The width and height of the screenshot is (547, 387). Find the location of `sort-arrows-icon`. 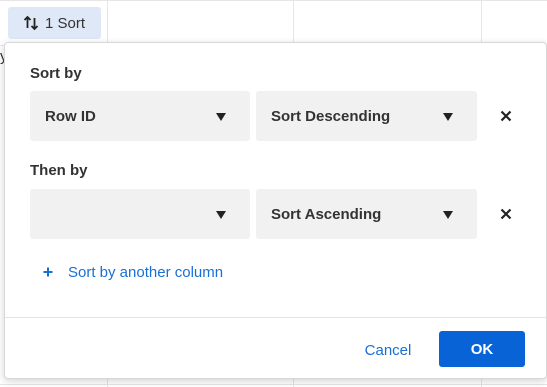

sort-arrows-icon is located at coordinates (31, 23).